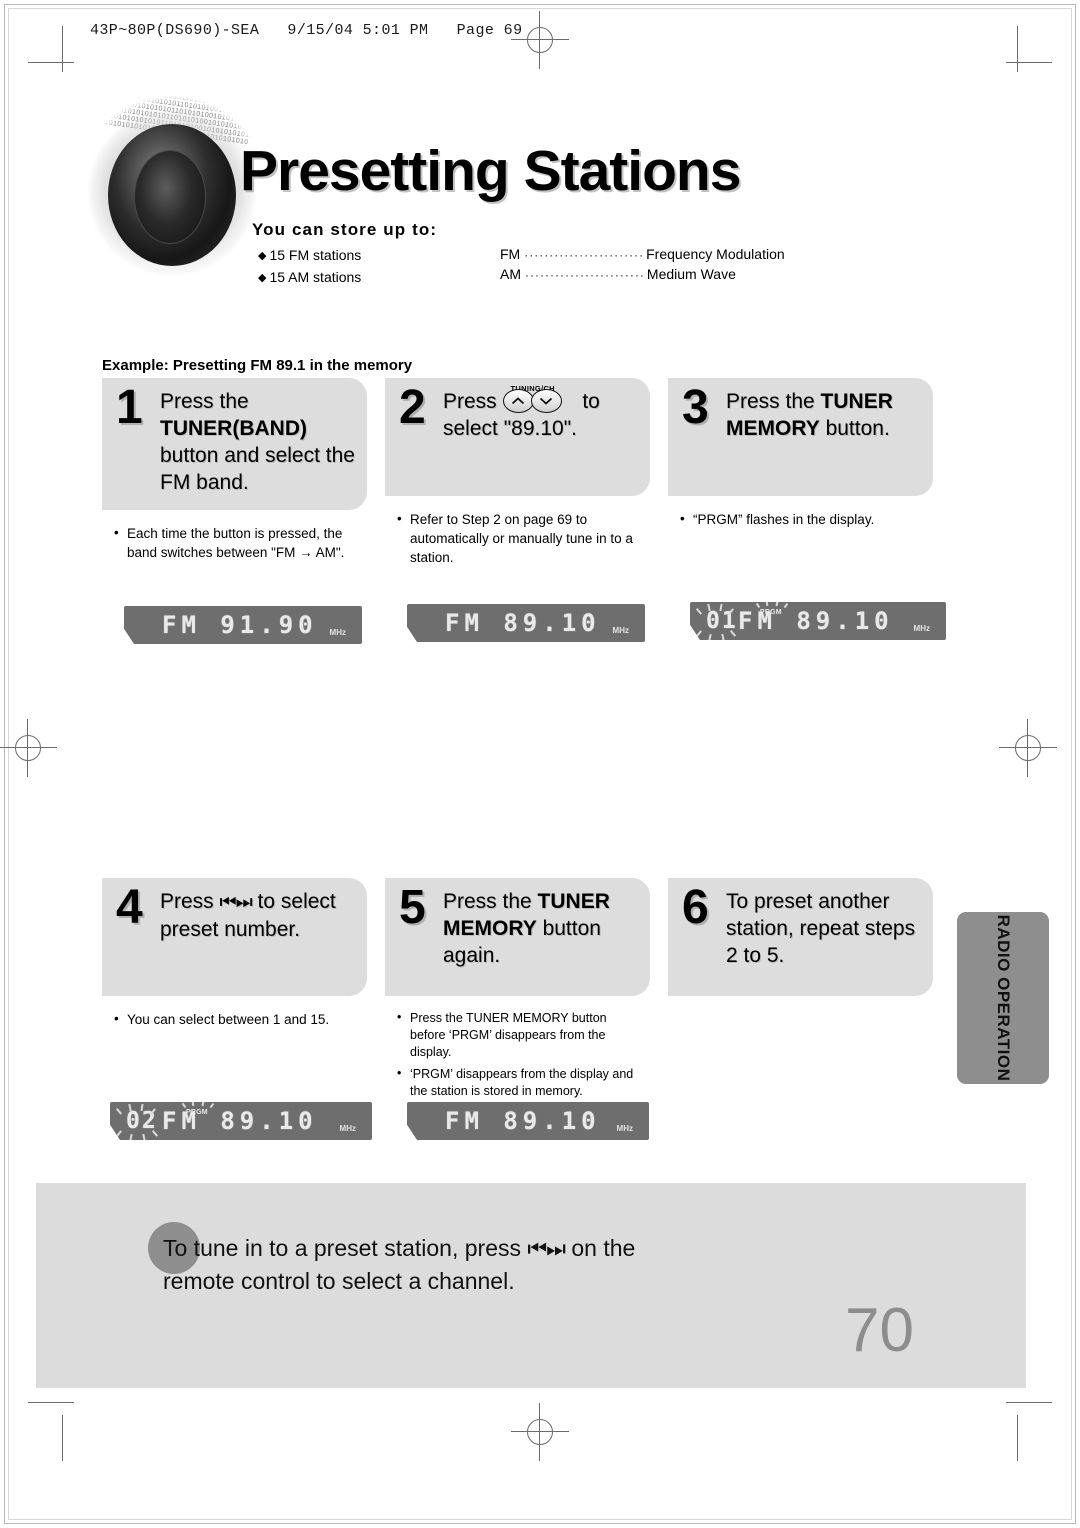  Describe the element at coordinates (691, 274) in the screenshot. I see `abbr-meaning-am: Medium Wave` at that location.